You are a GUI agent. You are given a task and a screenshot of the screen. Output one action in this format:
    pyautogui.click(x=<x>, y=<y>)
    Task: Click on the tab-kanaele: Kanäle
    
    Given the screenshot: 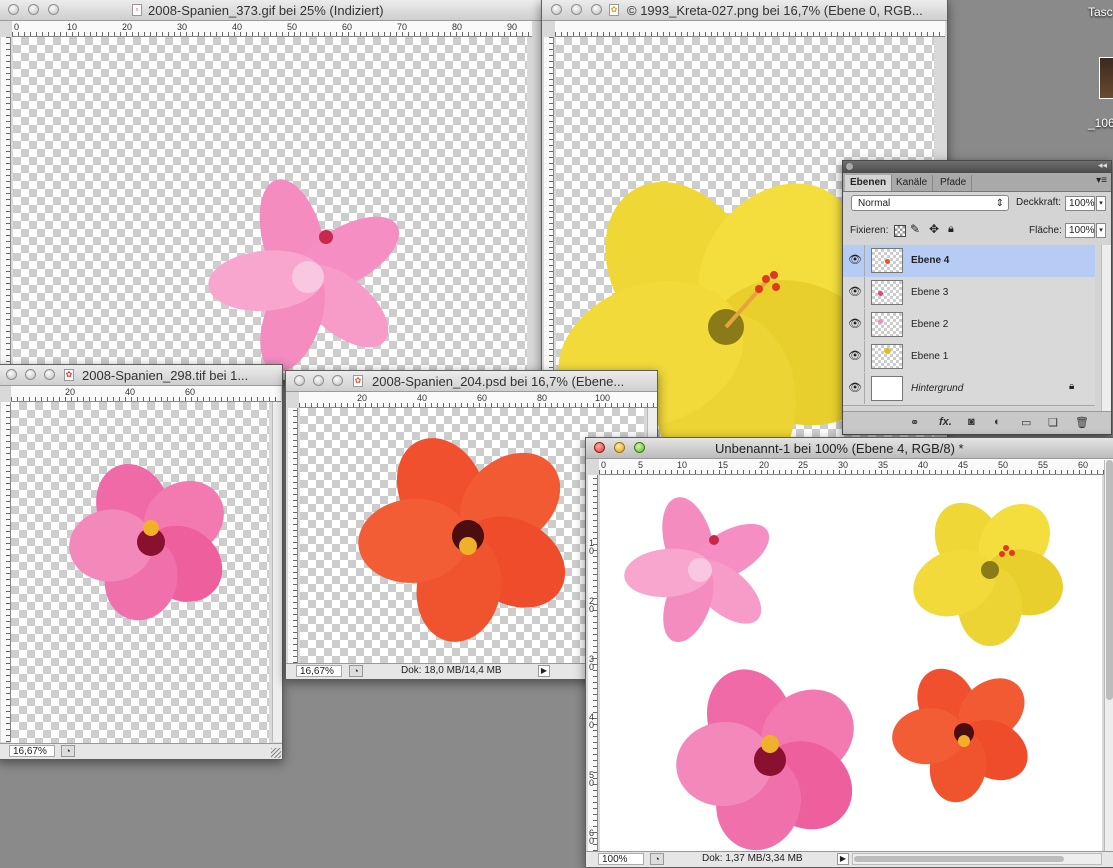 What is the action you would take?
    pyautogui.click(x=912, y=183)
    